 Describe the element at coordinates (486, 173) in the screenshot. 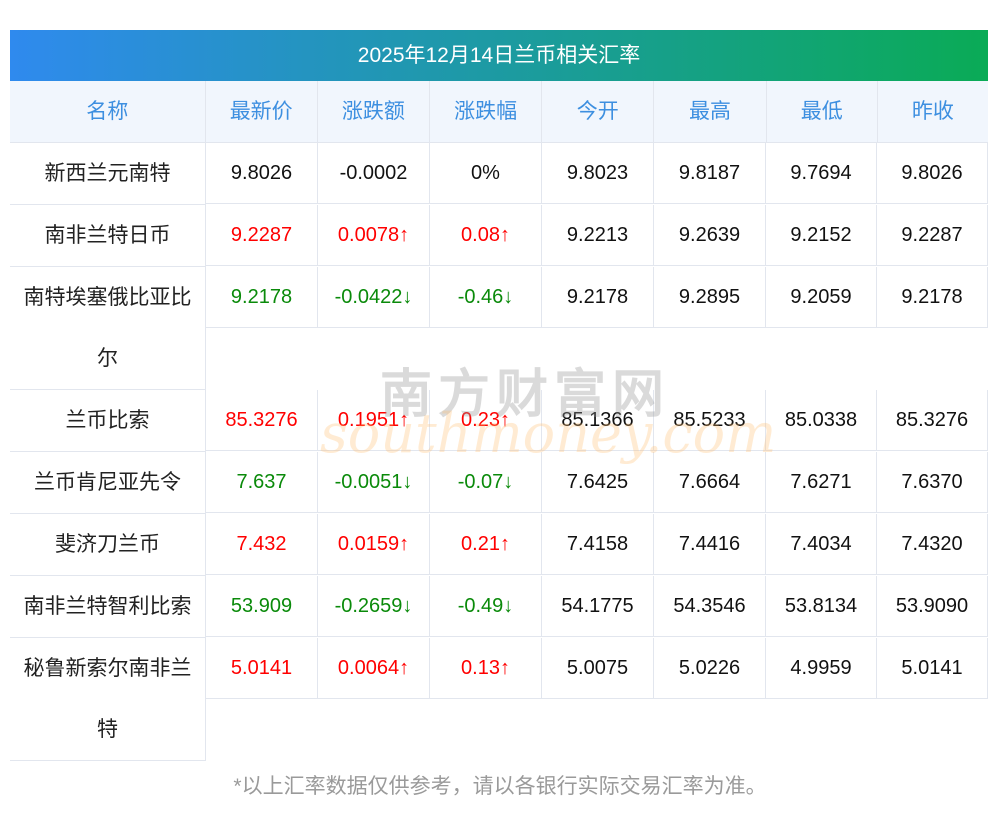

I see `cell-pct: 0%` at that location.